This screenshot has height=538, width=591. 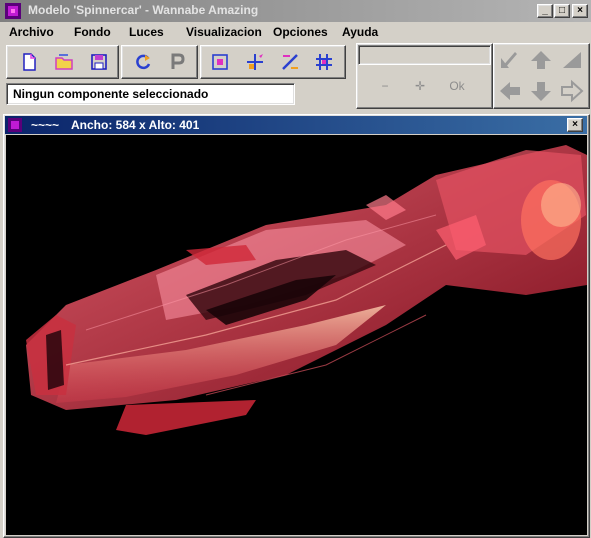 I want to click on value-input, so click(x=424, y=55).